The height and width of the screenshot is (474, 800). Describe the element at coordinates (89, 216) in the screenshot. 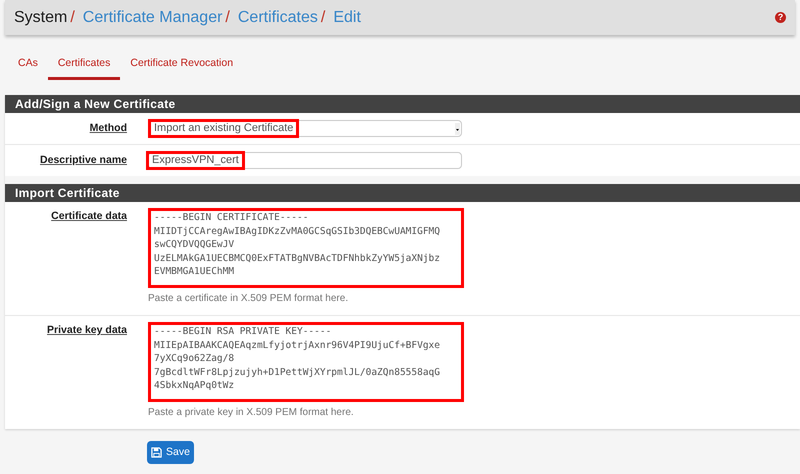

I see `field-label: Certificate data` at that location.